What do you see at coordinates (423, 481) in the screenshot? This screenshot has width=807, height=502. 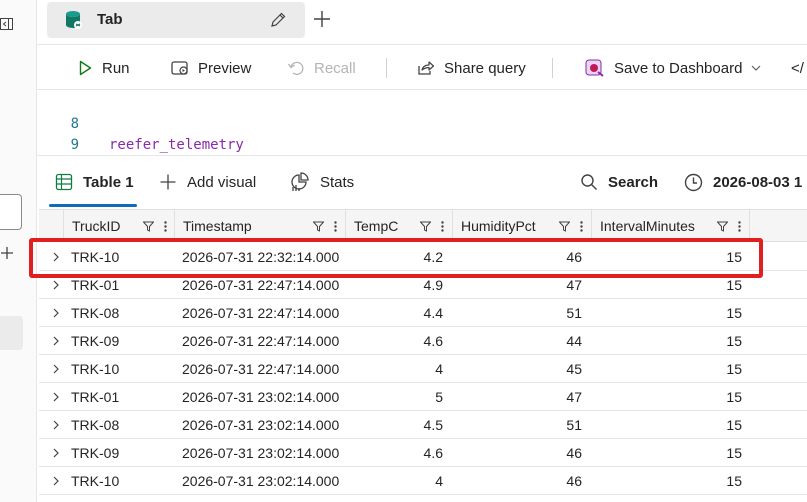 I see `table-row: TRK-10 2026-07-31 23:02:14.000 4 46 15` at bounding box center [423, 481].